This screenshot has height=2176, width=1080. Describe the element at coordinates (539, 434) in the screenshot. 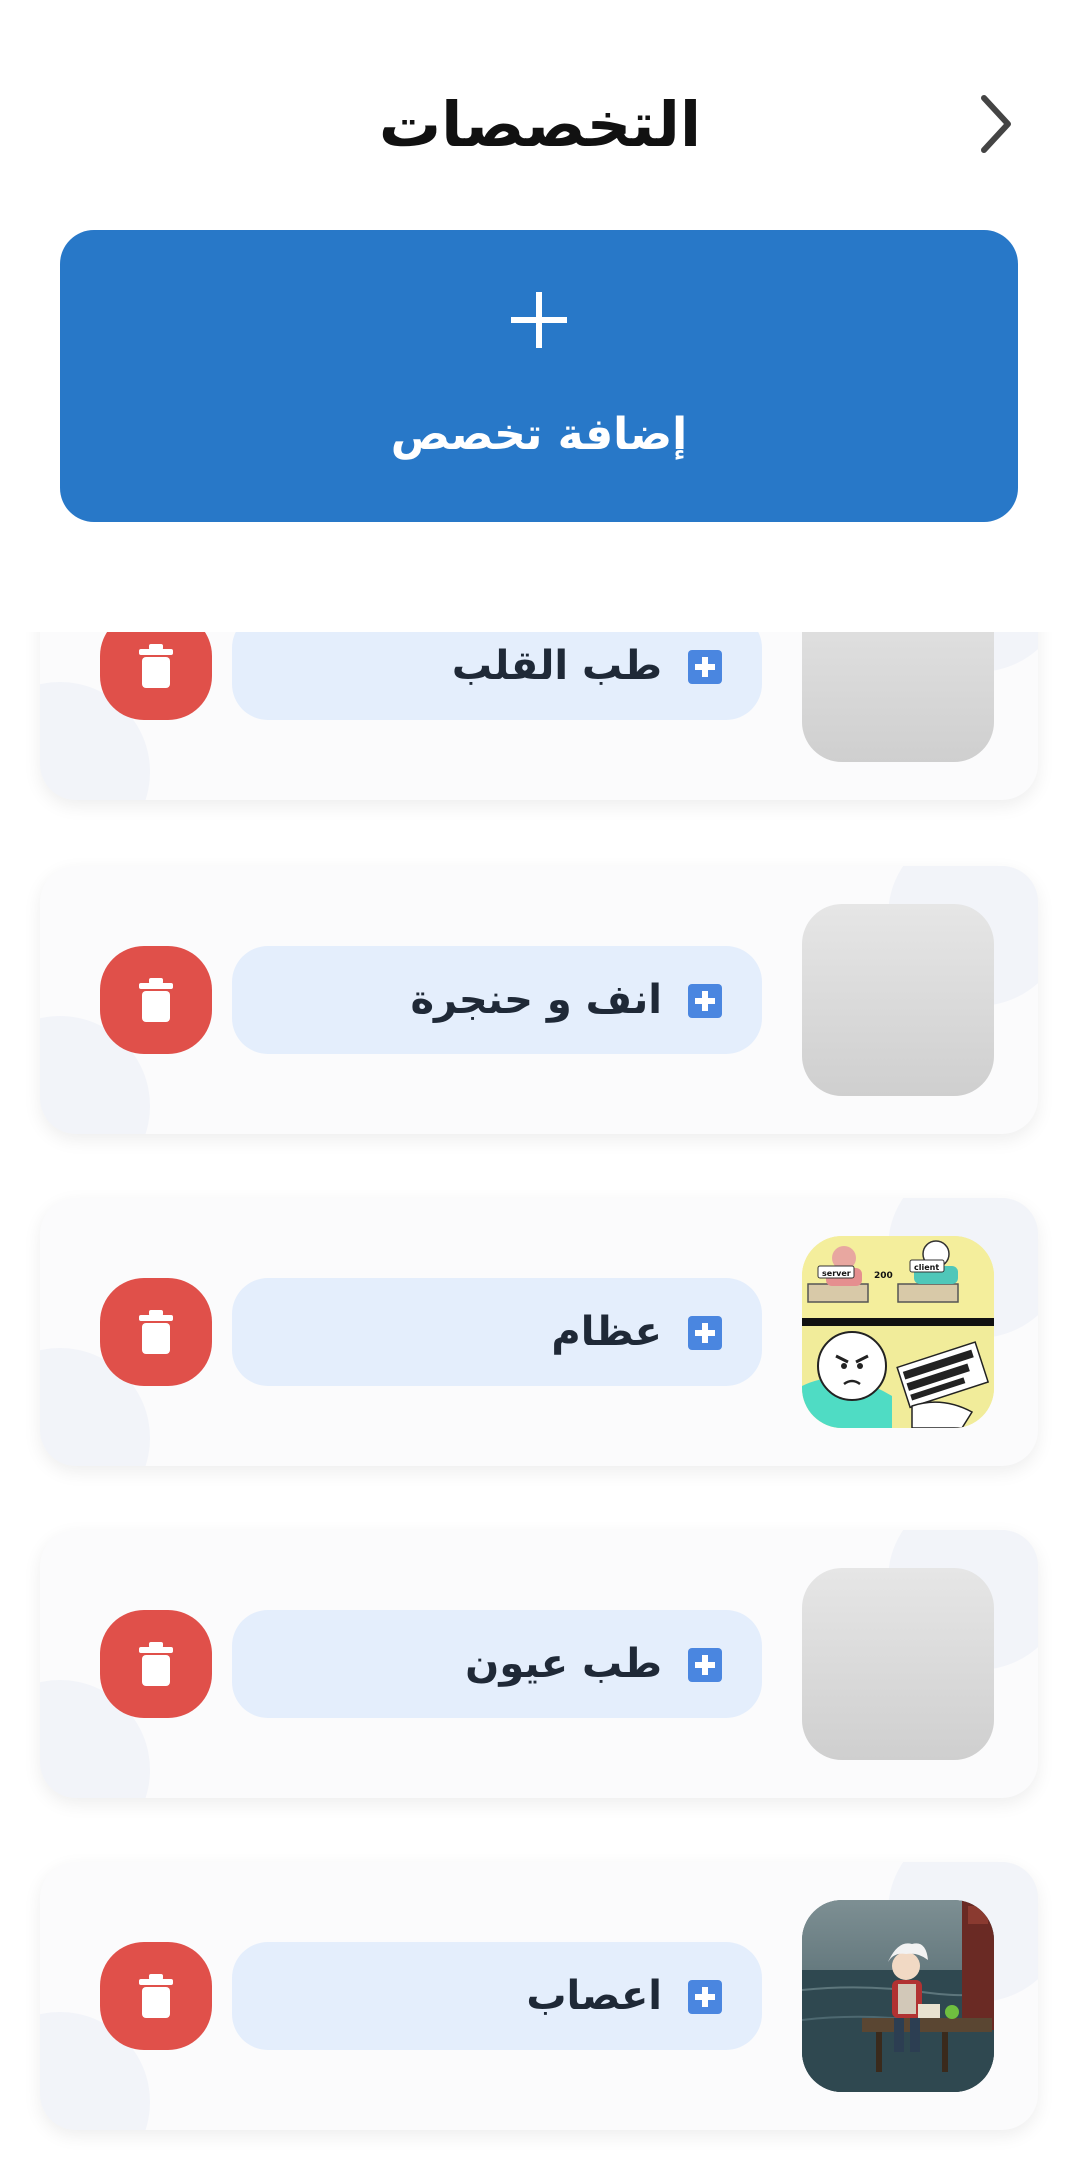

I see `add-specialty-label: إضافة تخصص` at that location.